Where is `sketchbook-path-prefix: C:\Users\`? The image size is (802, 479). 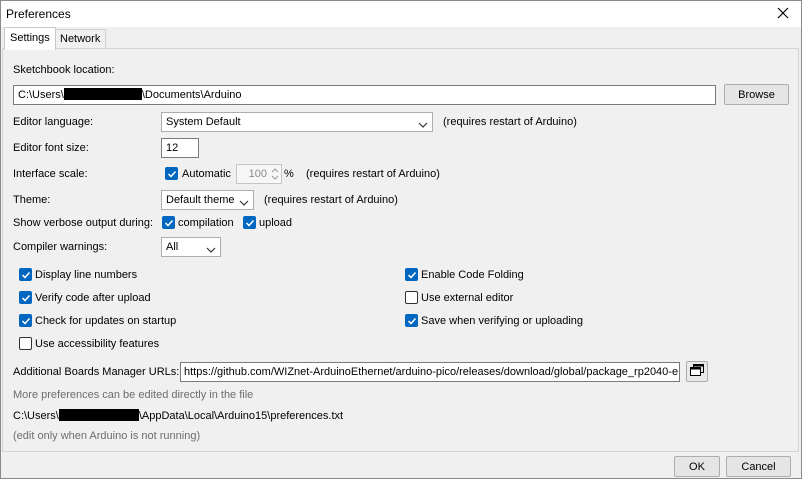 sketchbook-path-prefix: C:\Users\ is located at coordinates (41, 95).